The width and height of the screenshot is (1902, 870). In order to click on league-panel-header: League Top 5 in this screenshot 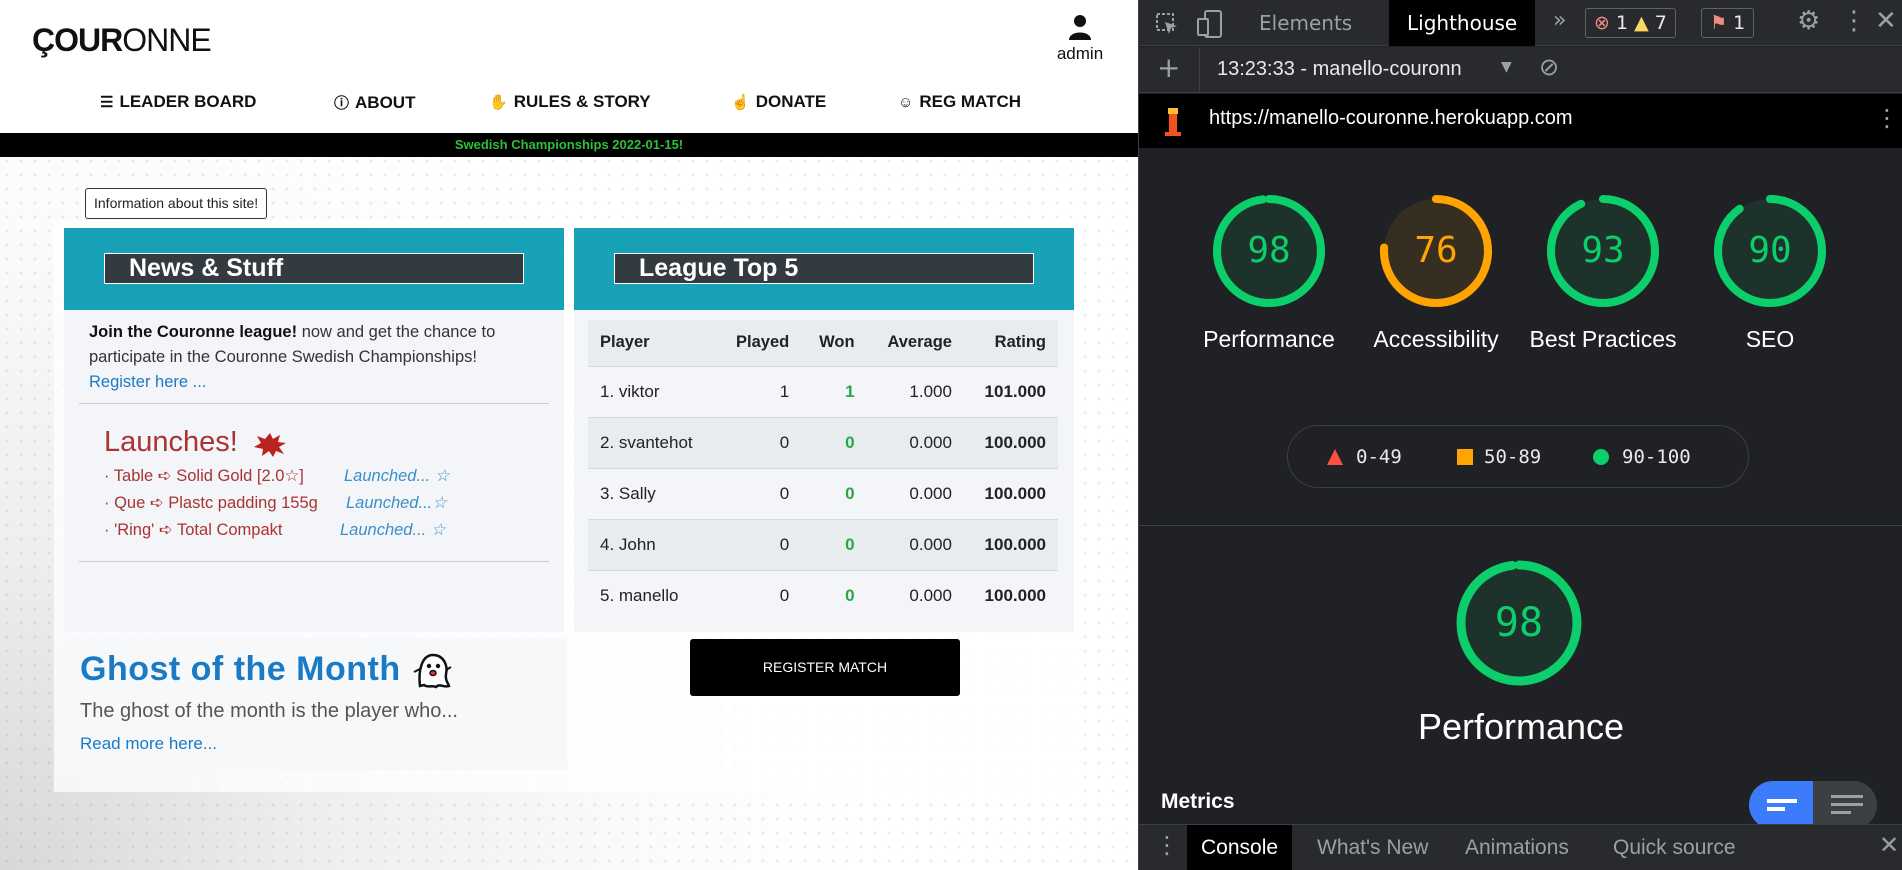, I will do `click(824, 269)`.